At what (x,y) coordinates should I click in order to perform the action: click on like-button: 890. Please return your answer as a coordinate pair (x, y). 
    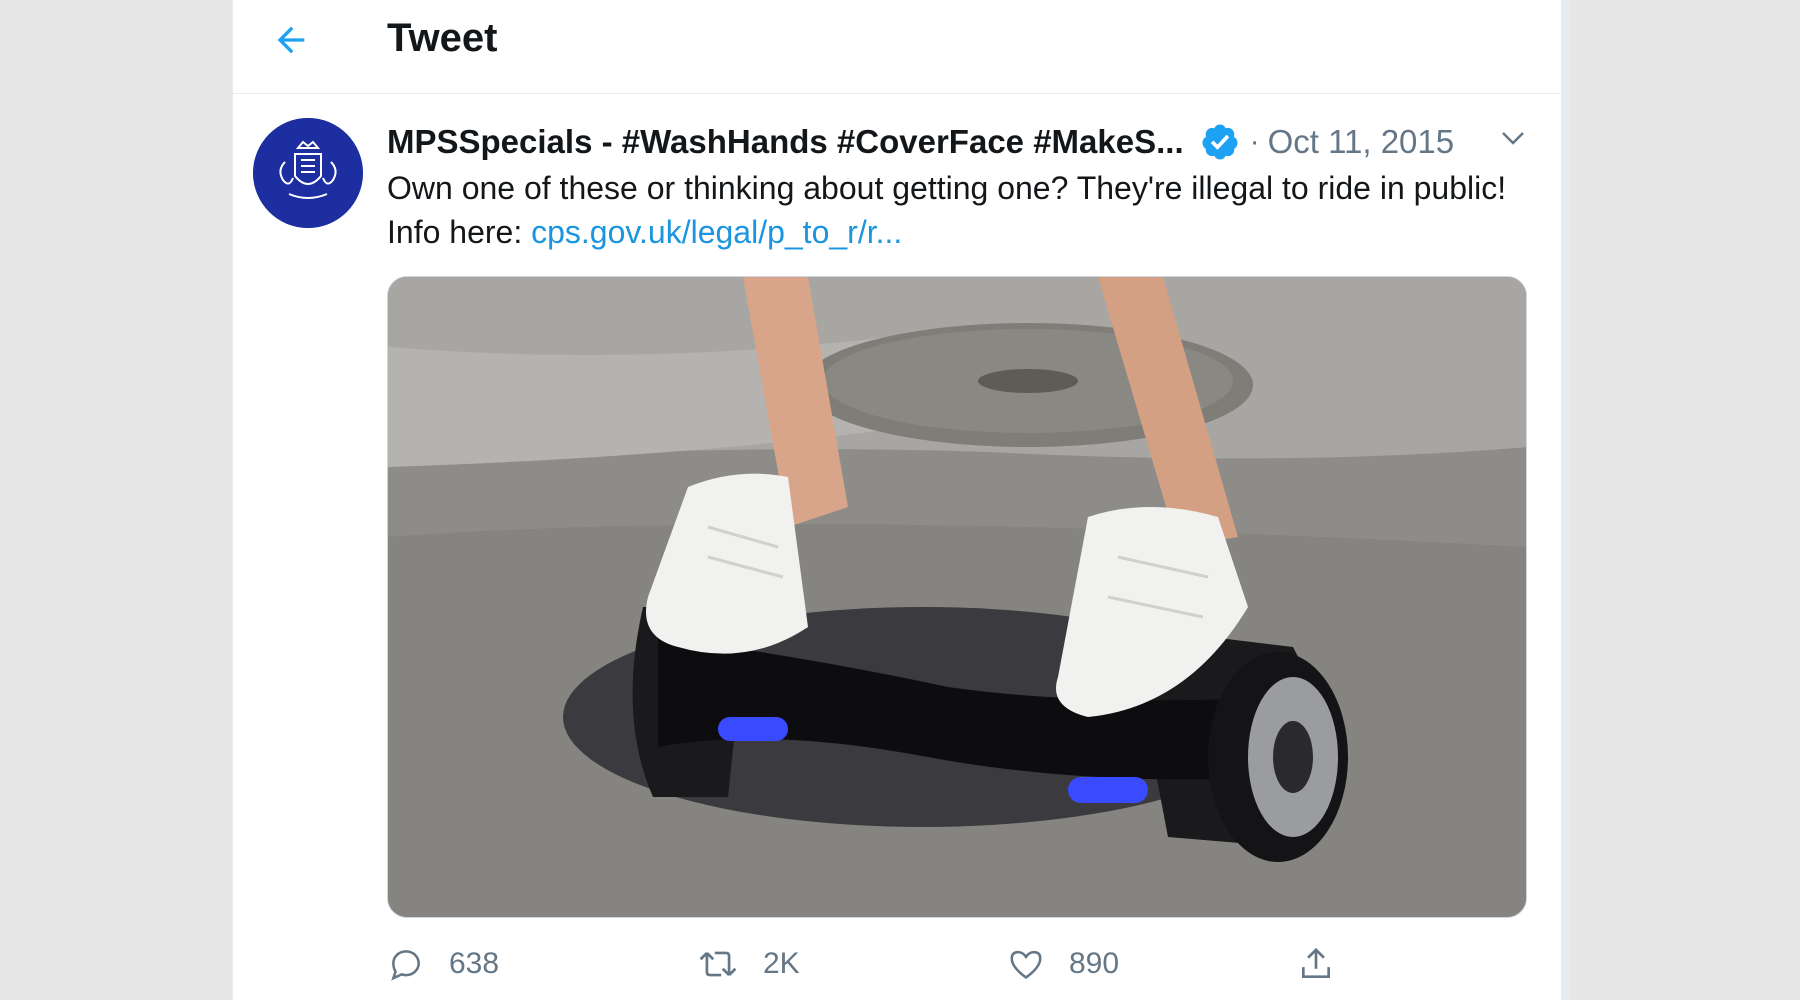
    Looking at the image, I should click on (1063, 964).